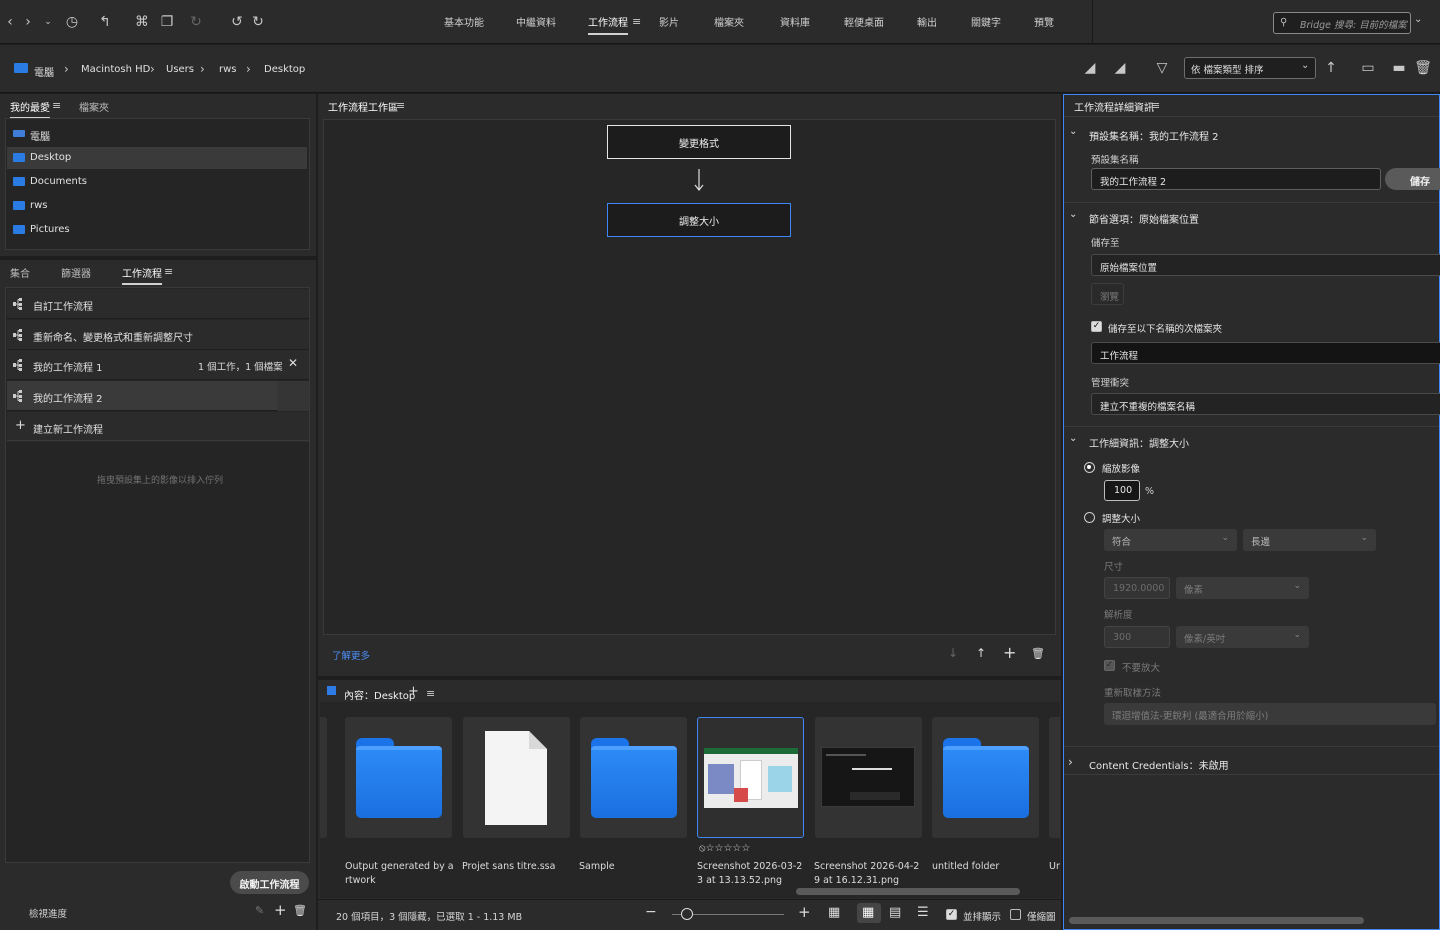 This screenshot has height=930, width=1440. I want to click on tab-favorites: 我的最愛, so click(30, 109).